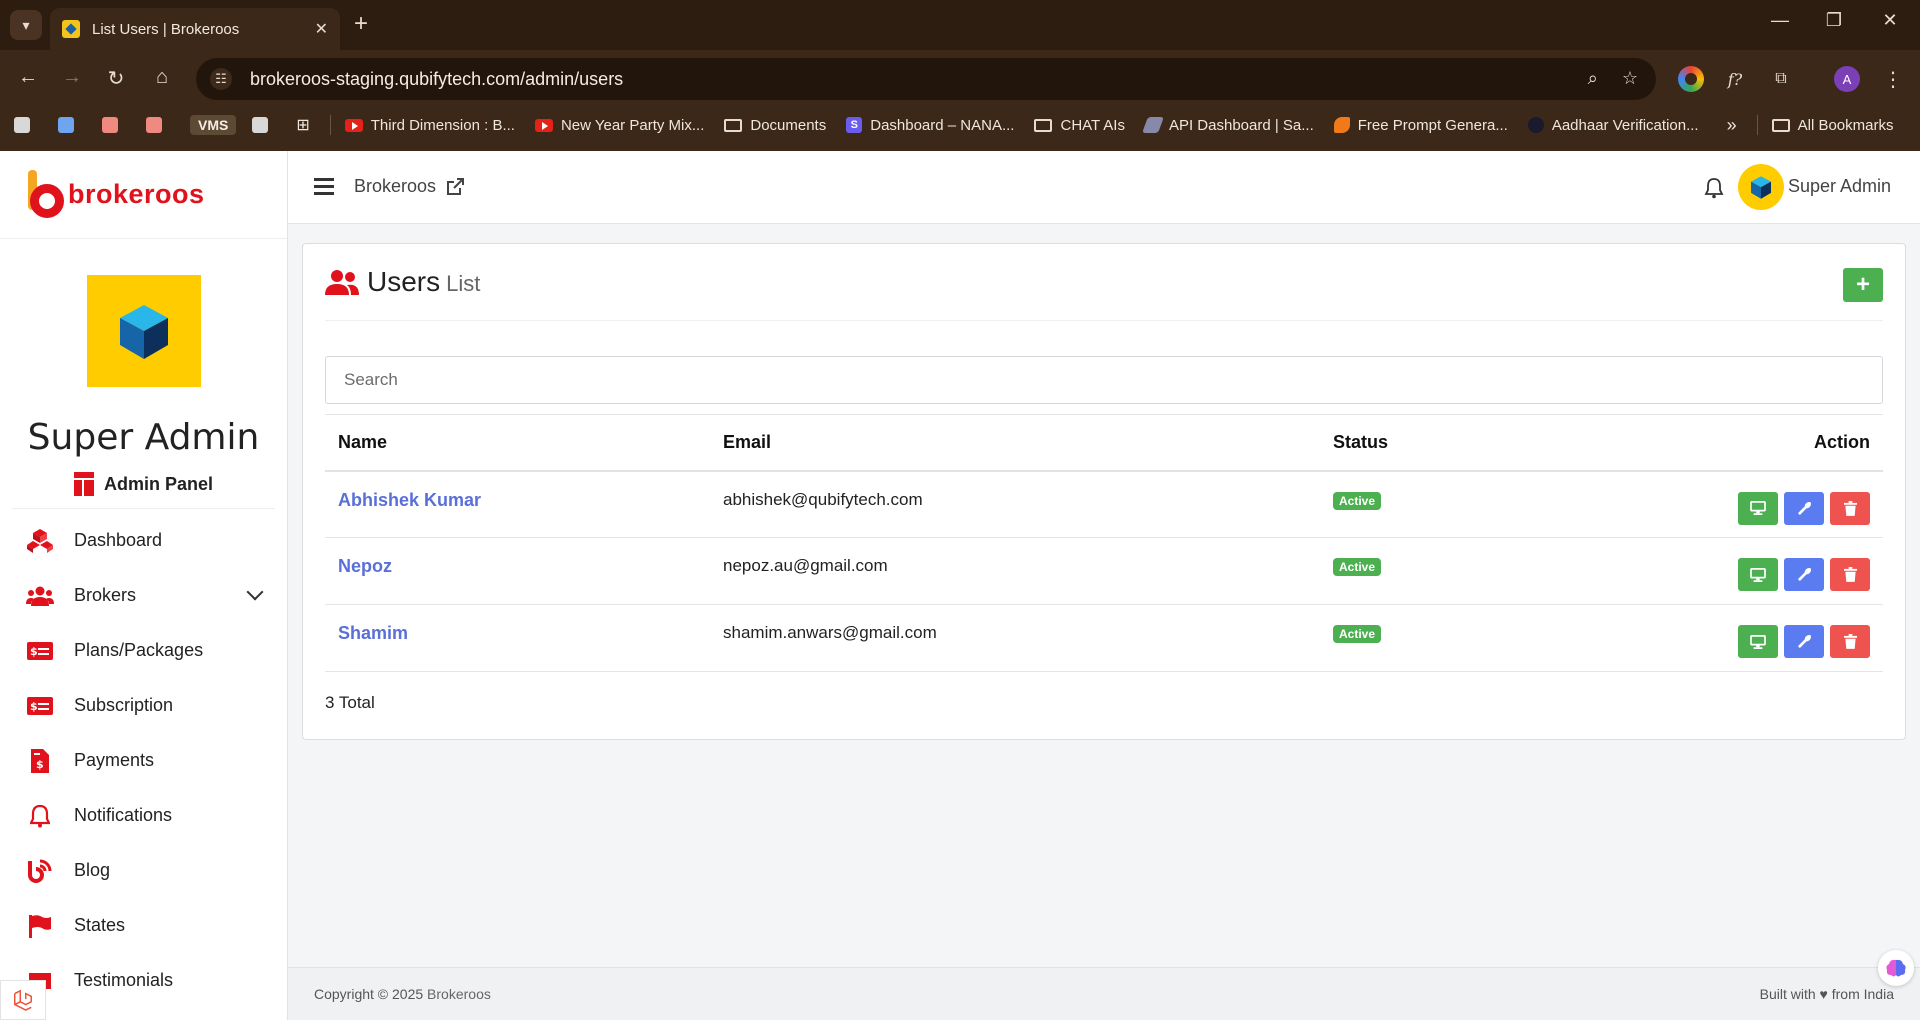 The height and width of the screenshot is (1020, 1920). Describe the element at coordinates (361, 24) in the screenshot. I see `new-tab-plus-icon: +` at that location.